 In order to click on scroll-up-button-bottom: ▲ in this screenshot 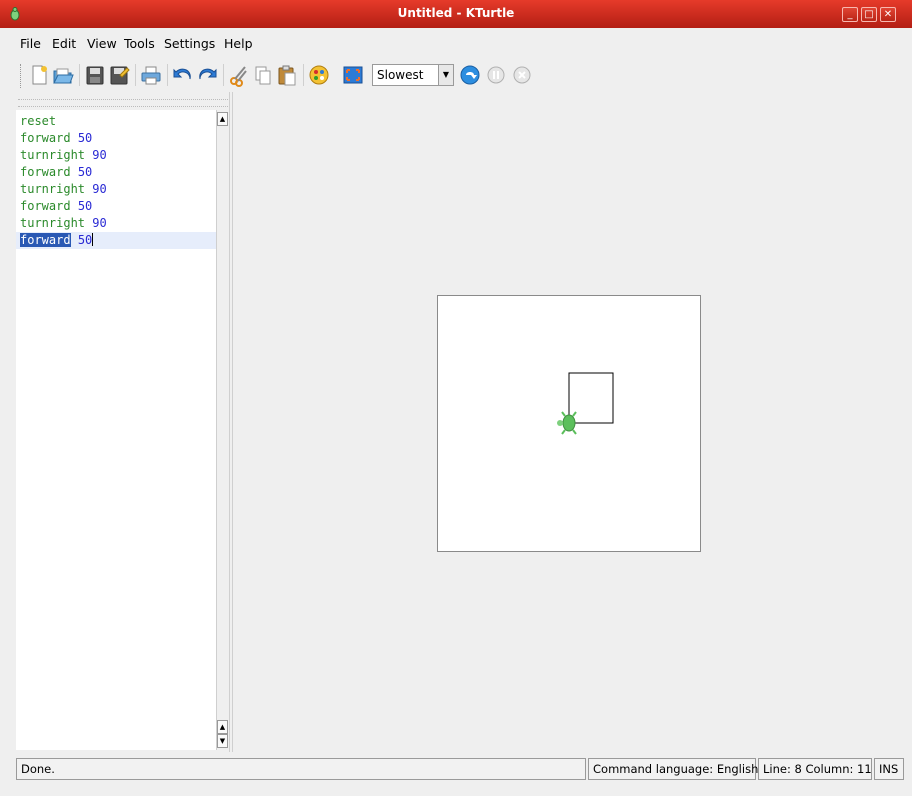, I will do `click(222, 727)`.